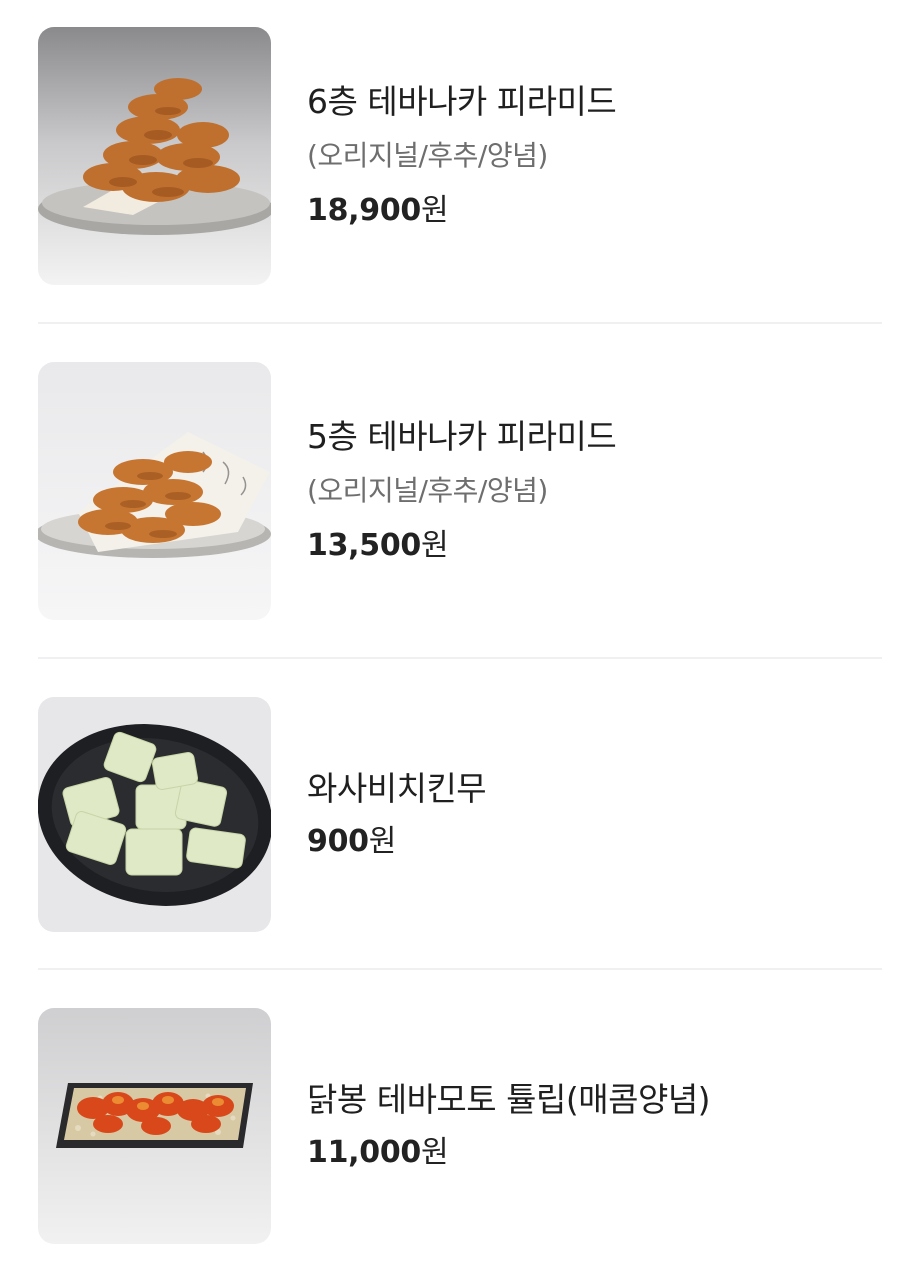 This screenshot has width=900, height=1279. Describe the element at coordinates (154, 491) in the screenshot. I see `fried-chicken-wings-photo` at that location.